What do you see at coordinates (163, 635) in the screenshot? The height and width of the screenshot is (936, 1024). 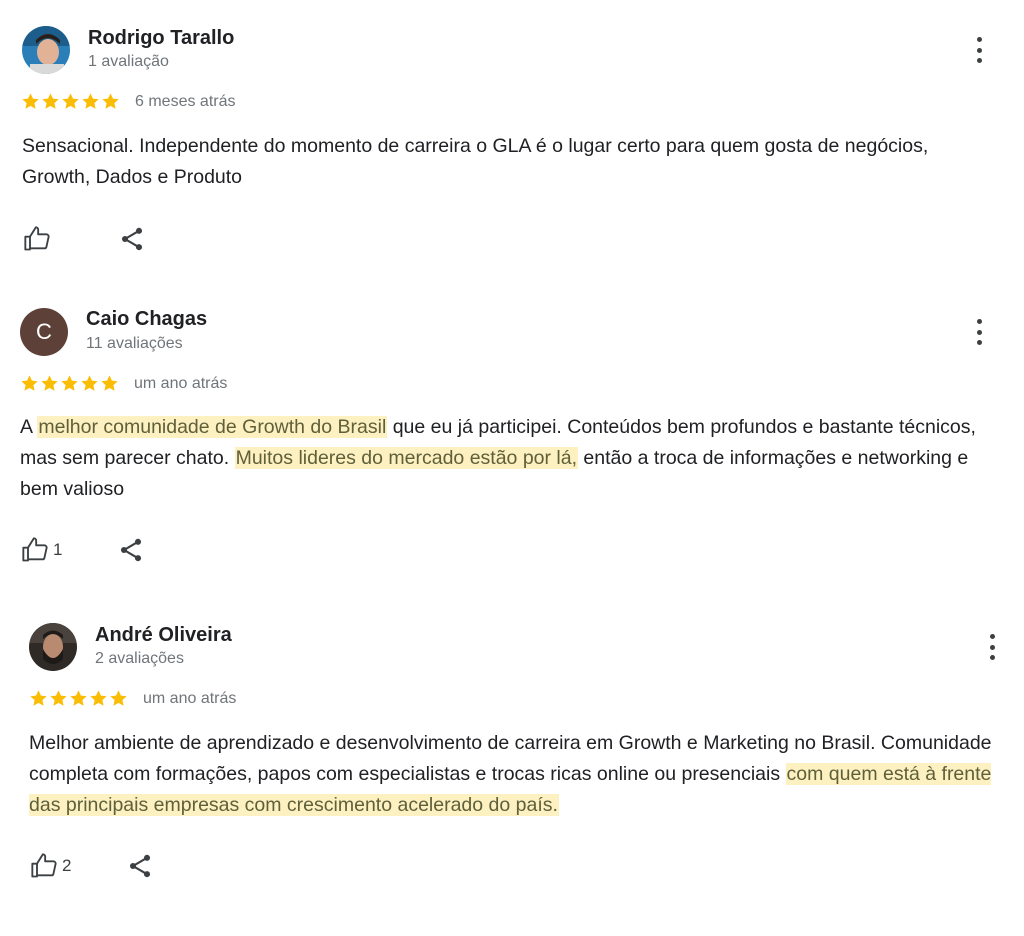 I see `author-name: André Oliveira` at bounding box center [163, 635].